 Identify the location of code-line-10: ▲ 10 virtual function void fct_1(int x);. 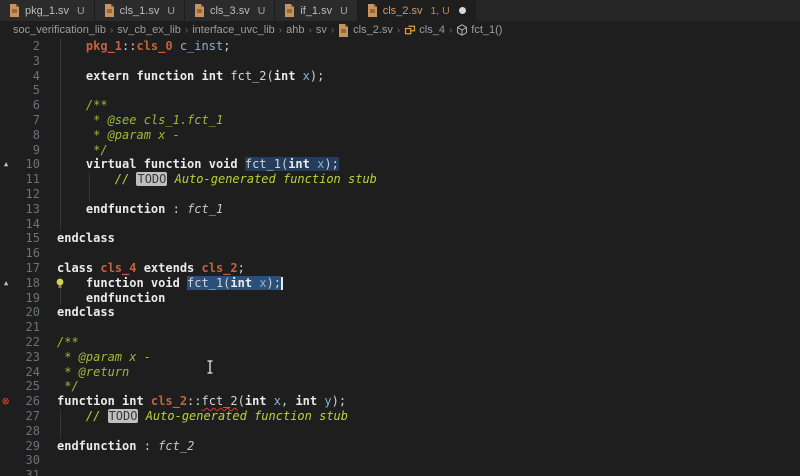
(400, 165).